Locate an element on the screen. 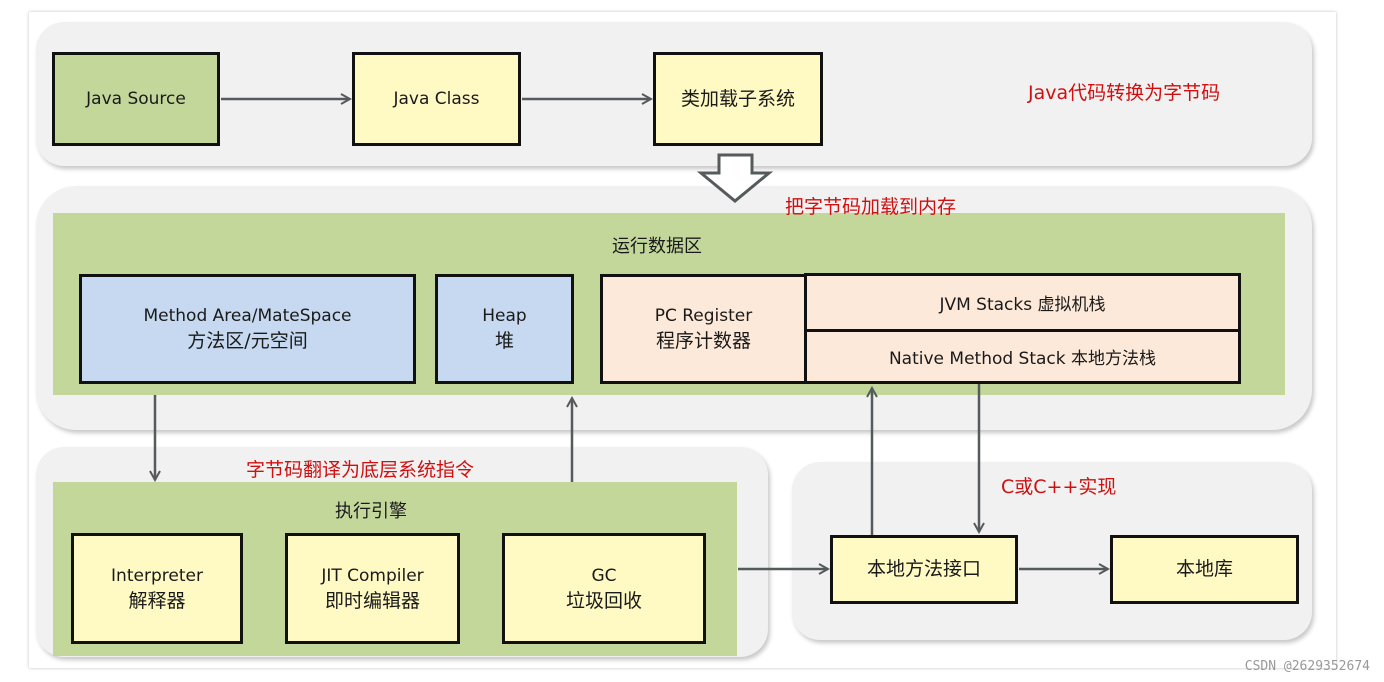 This screenshot has width=1384, height=682. hollow-down-arrow-icon is located at coordinates (735, 178).